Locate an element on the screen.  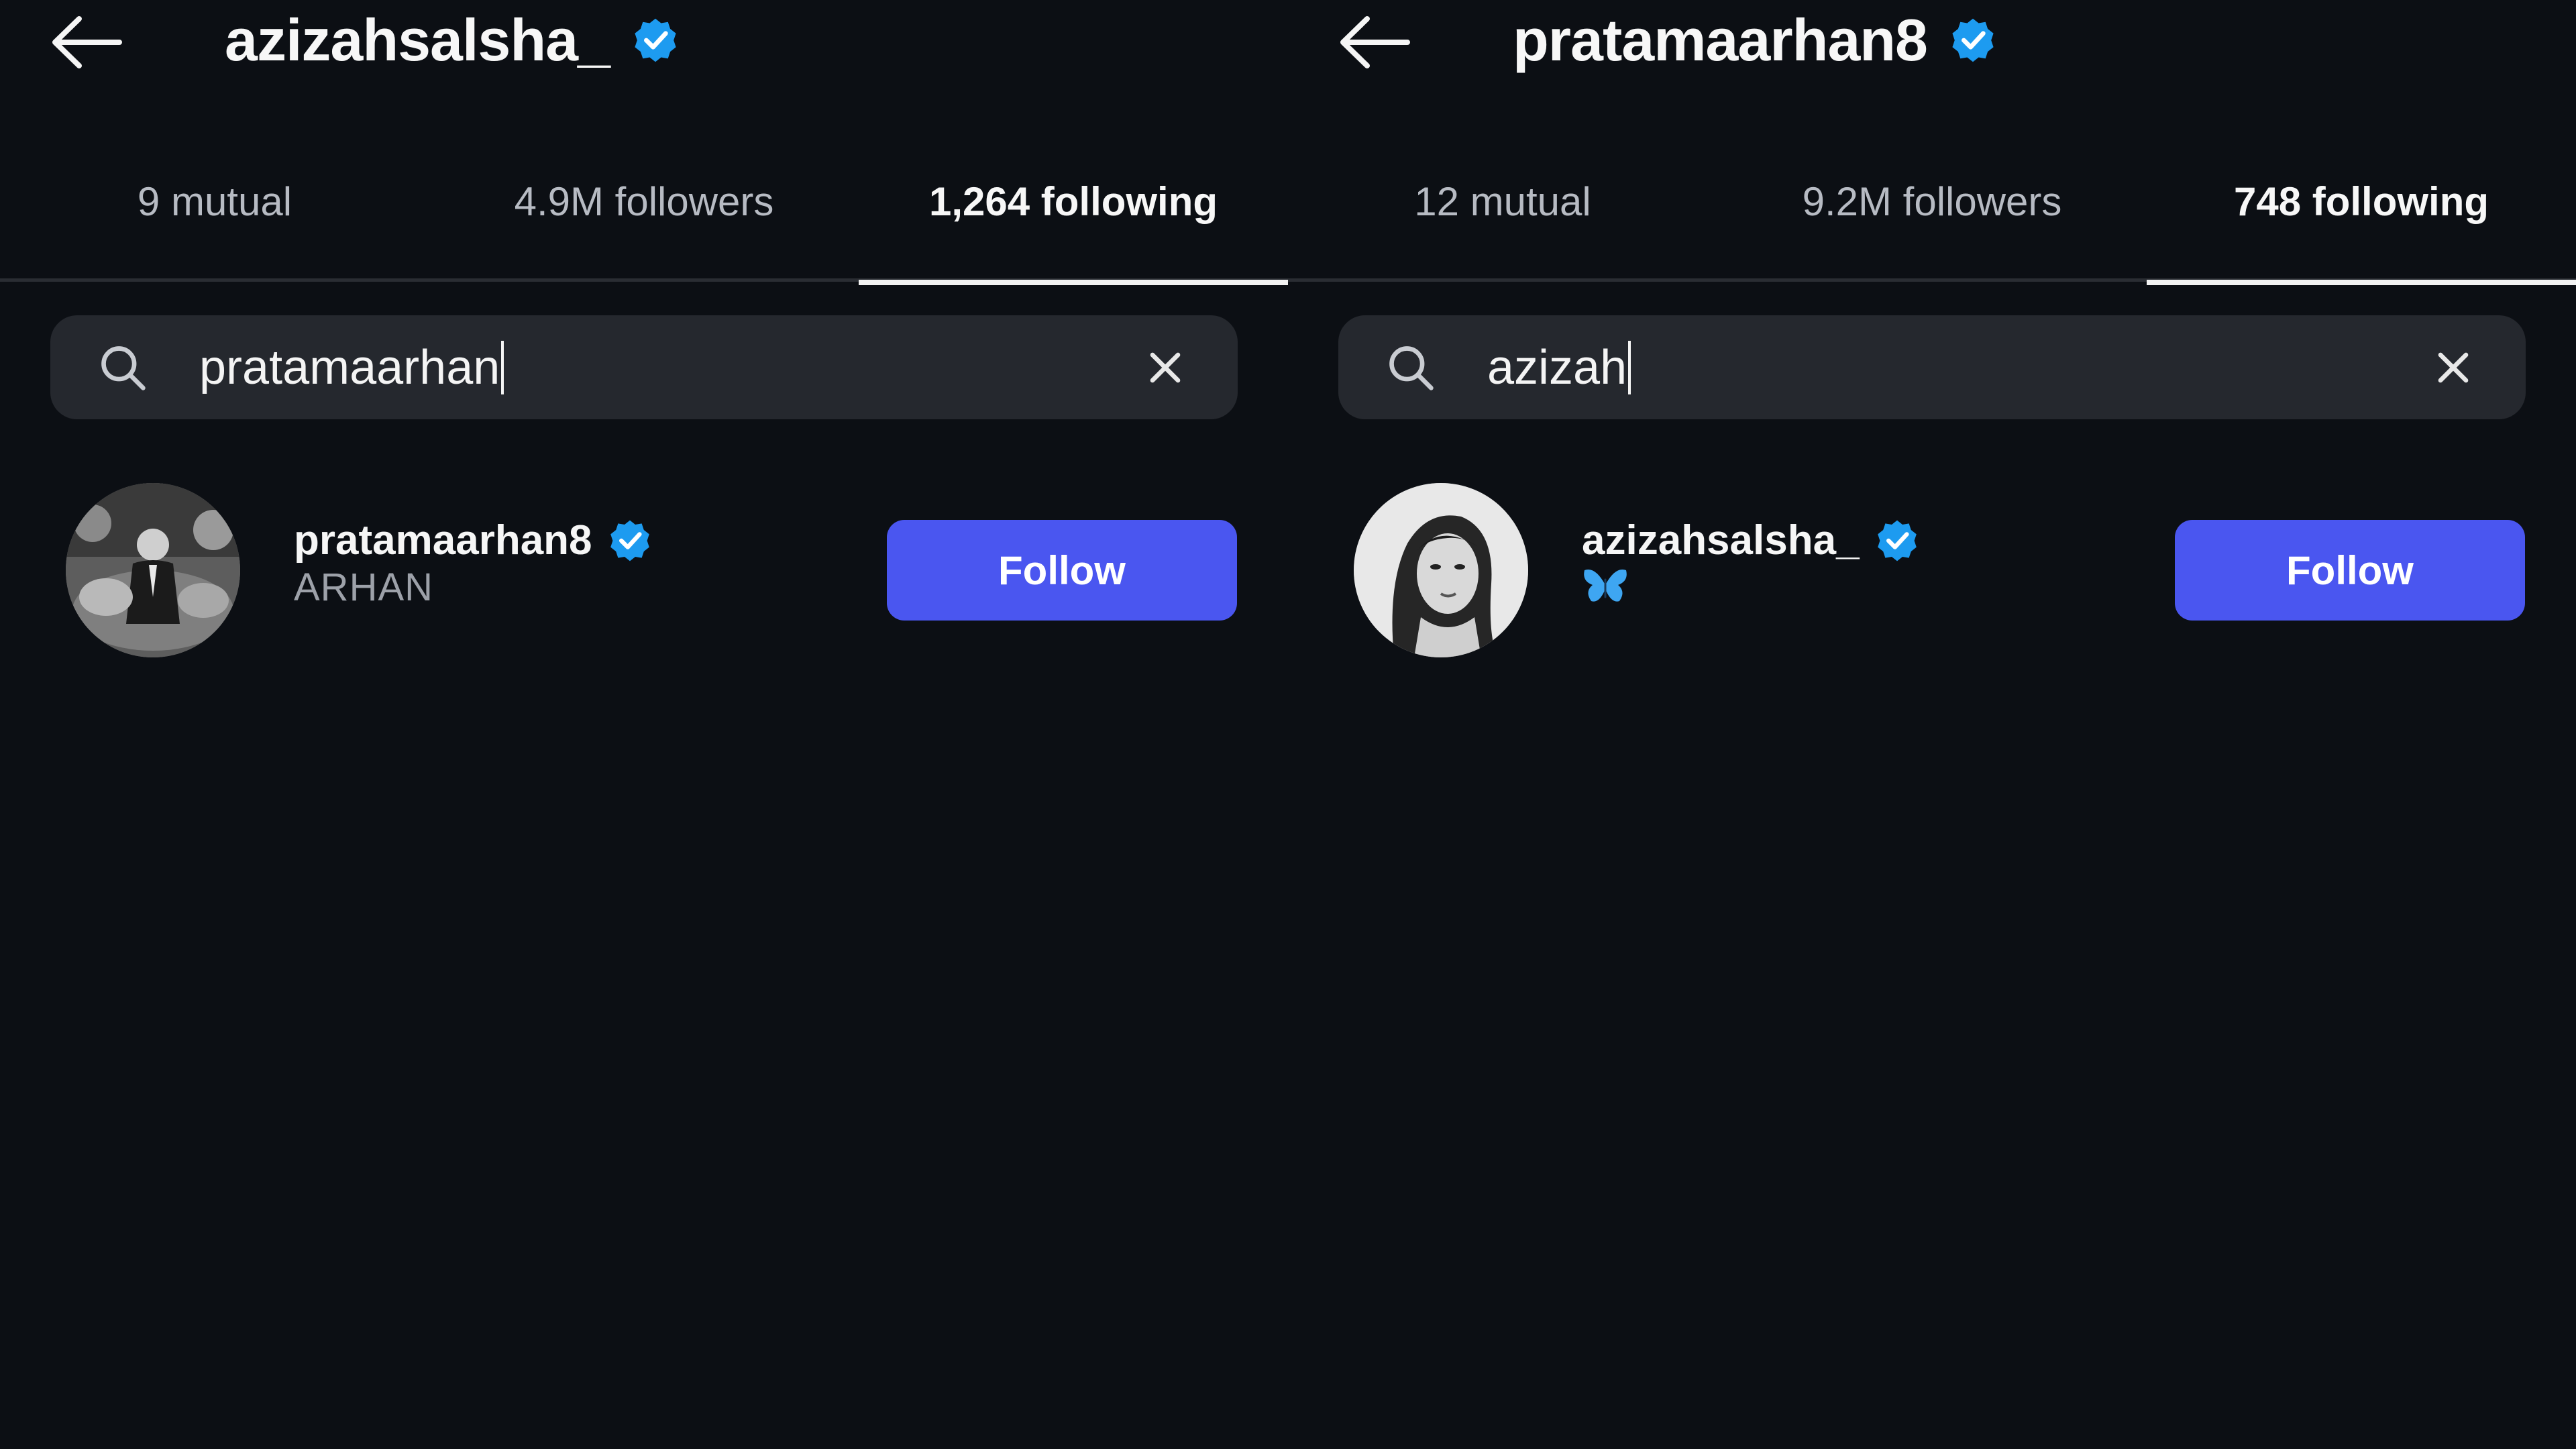
tab-following: 1,264 following is located at coordinates (1073, 203).